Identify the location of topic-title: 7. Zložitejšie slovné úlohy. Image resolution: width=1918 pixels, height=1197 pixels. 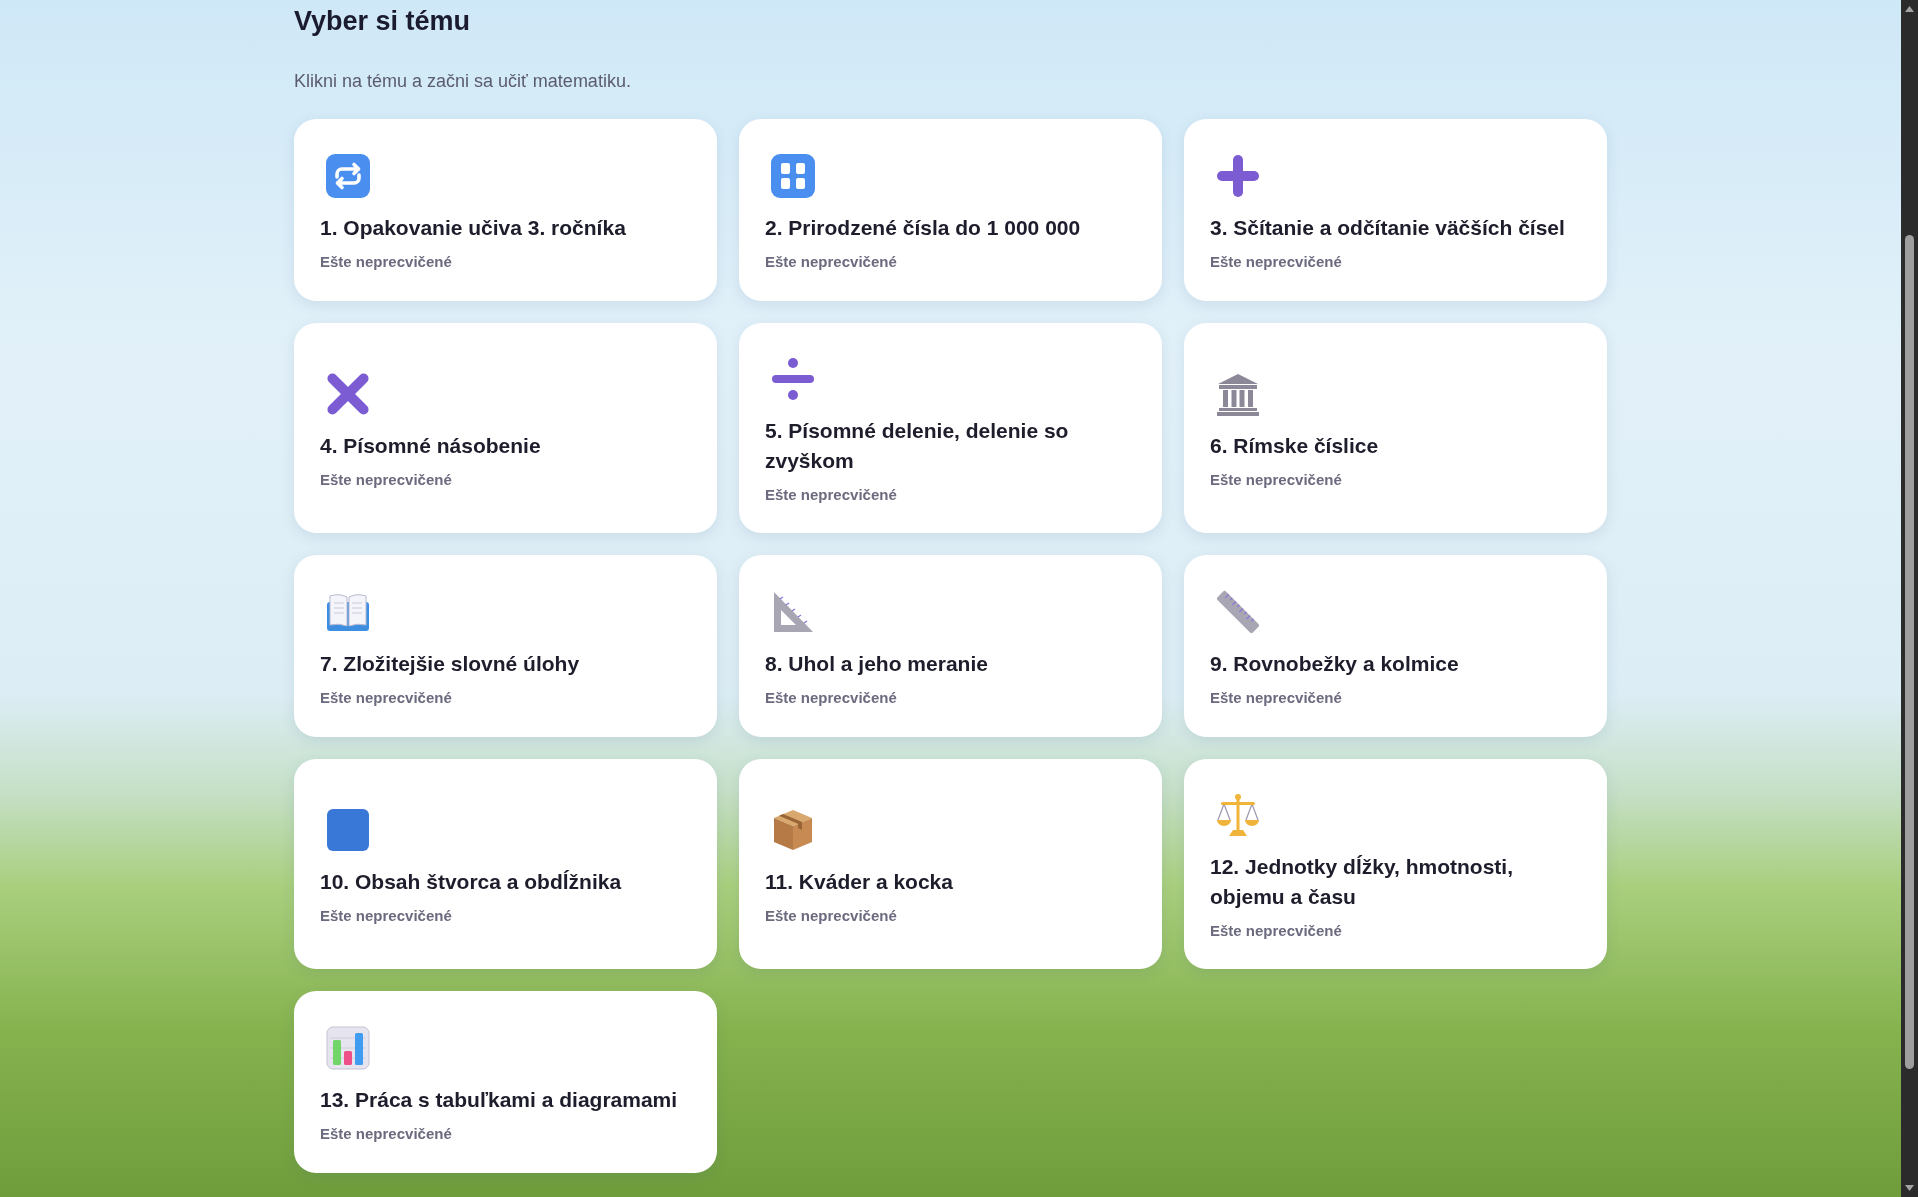
(450, 664).